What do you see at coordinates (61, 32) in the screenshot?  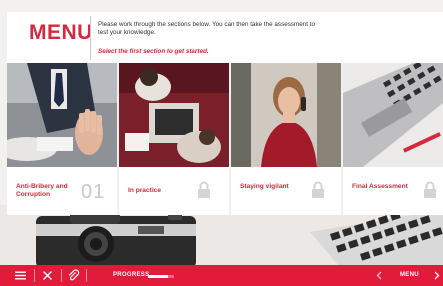 I see `page-title: MENU` at bounding box center [61, 32].